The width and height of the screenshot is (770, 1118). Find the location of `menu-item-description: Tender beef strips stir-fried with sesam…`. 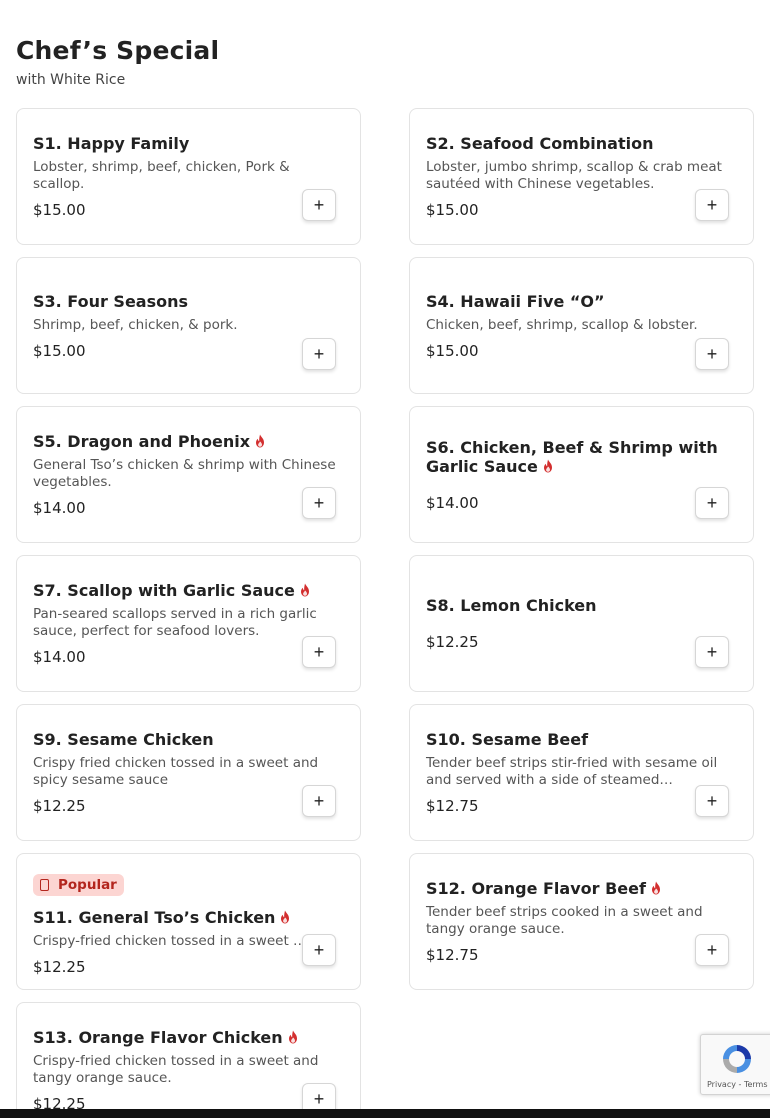

menu-item-description: Tender beef strips stir-fried with sesam… is located at coordinates (572, 771).